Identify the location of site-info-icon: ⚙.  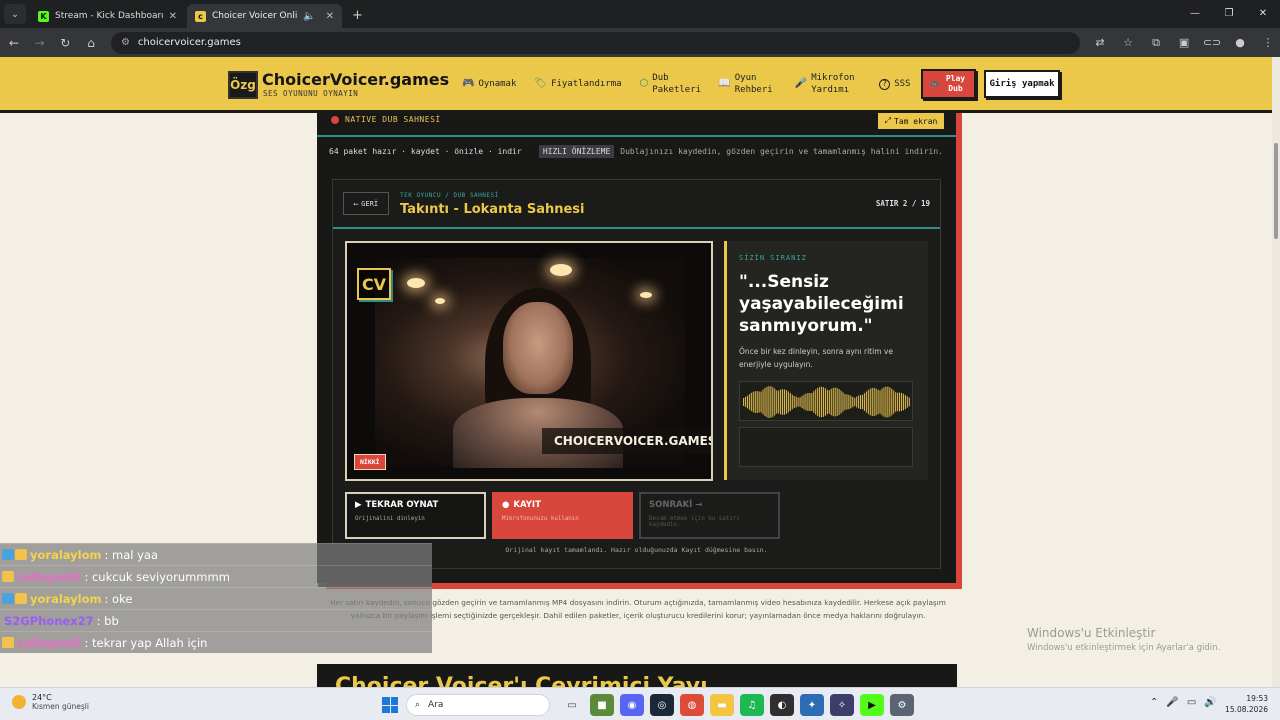
(125, 42).